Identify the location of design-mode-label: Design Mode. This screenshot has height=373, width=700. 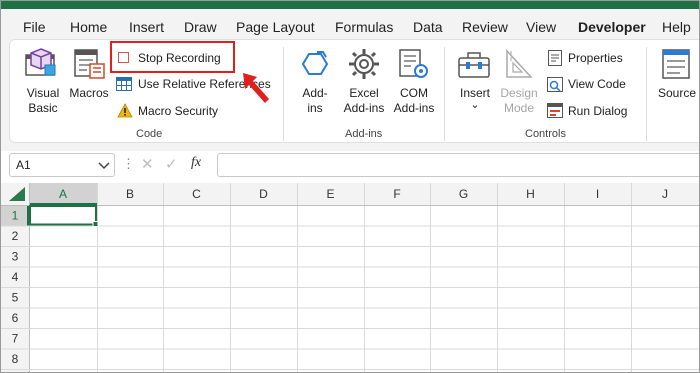
(519, 100).